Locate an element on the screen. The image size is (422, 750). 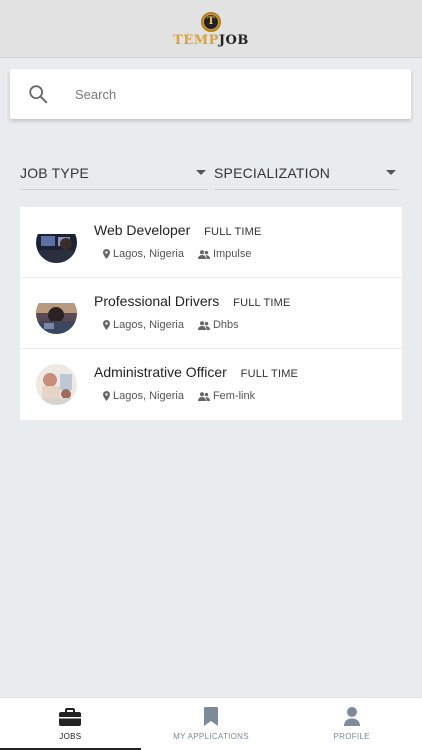
job-type-dropdown: JOB TYPE is located at coordinates (114, 173).